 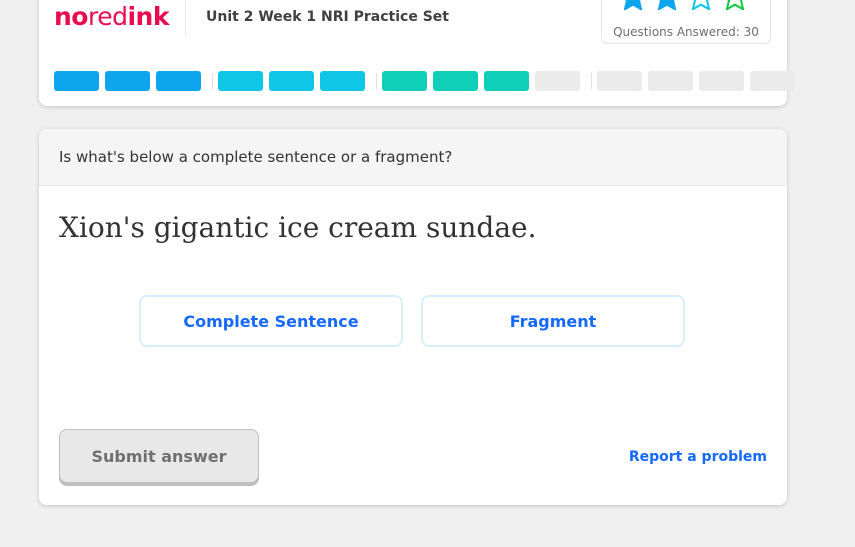 I want to click on assignment-title: Unit 2 Week 1 NRI Practice Set, so click(x=327, y=17).